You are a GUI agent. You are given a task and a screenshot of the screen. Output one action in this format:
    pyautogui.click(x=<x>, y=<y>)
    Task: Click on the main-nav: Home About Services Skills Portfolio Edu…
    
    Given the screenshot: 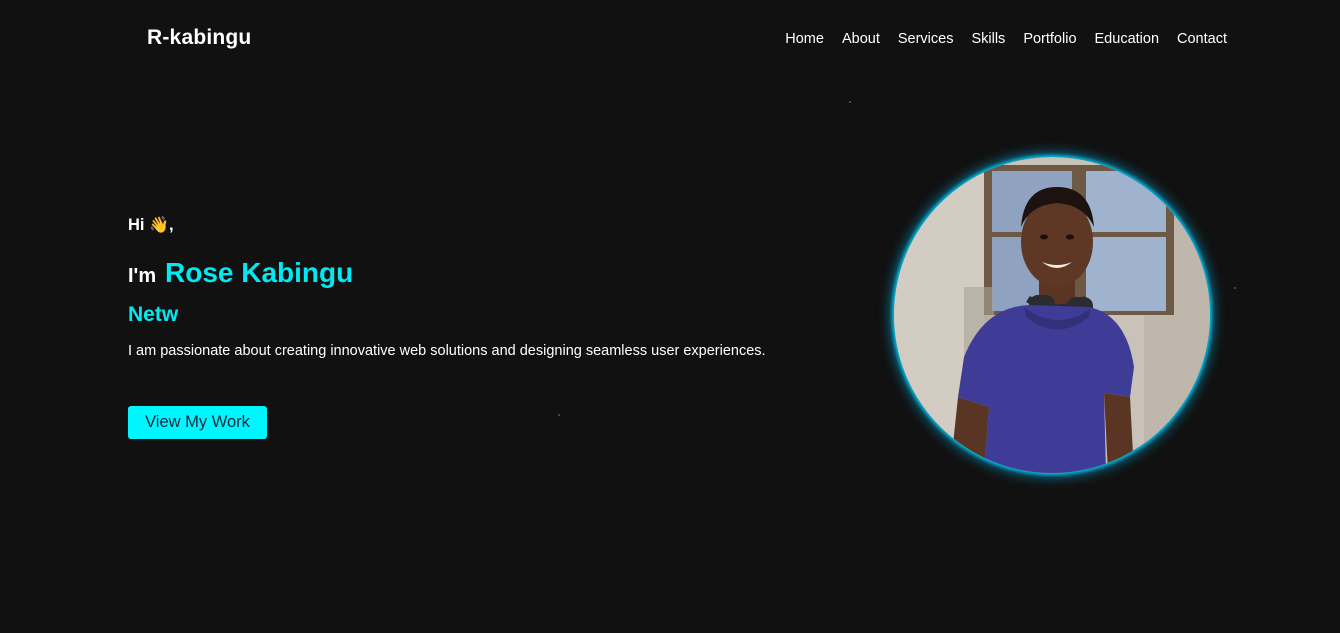 What is the action you would take?
    pyautogui.click(x=1006, y=39)
    